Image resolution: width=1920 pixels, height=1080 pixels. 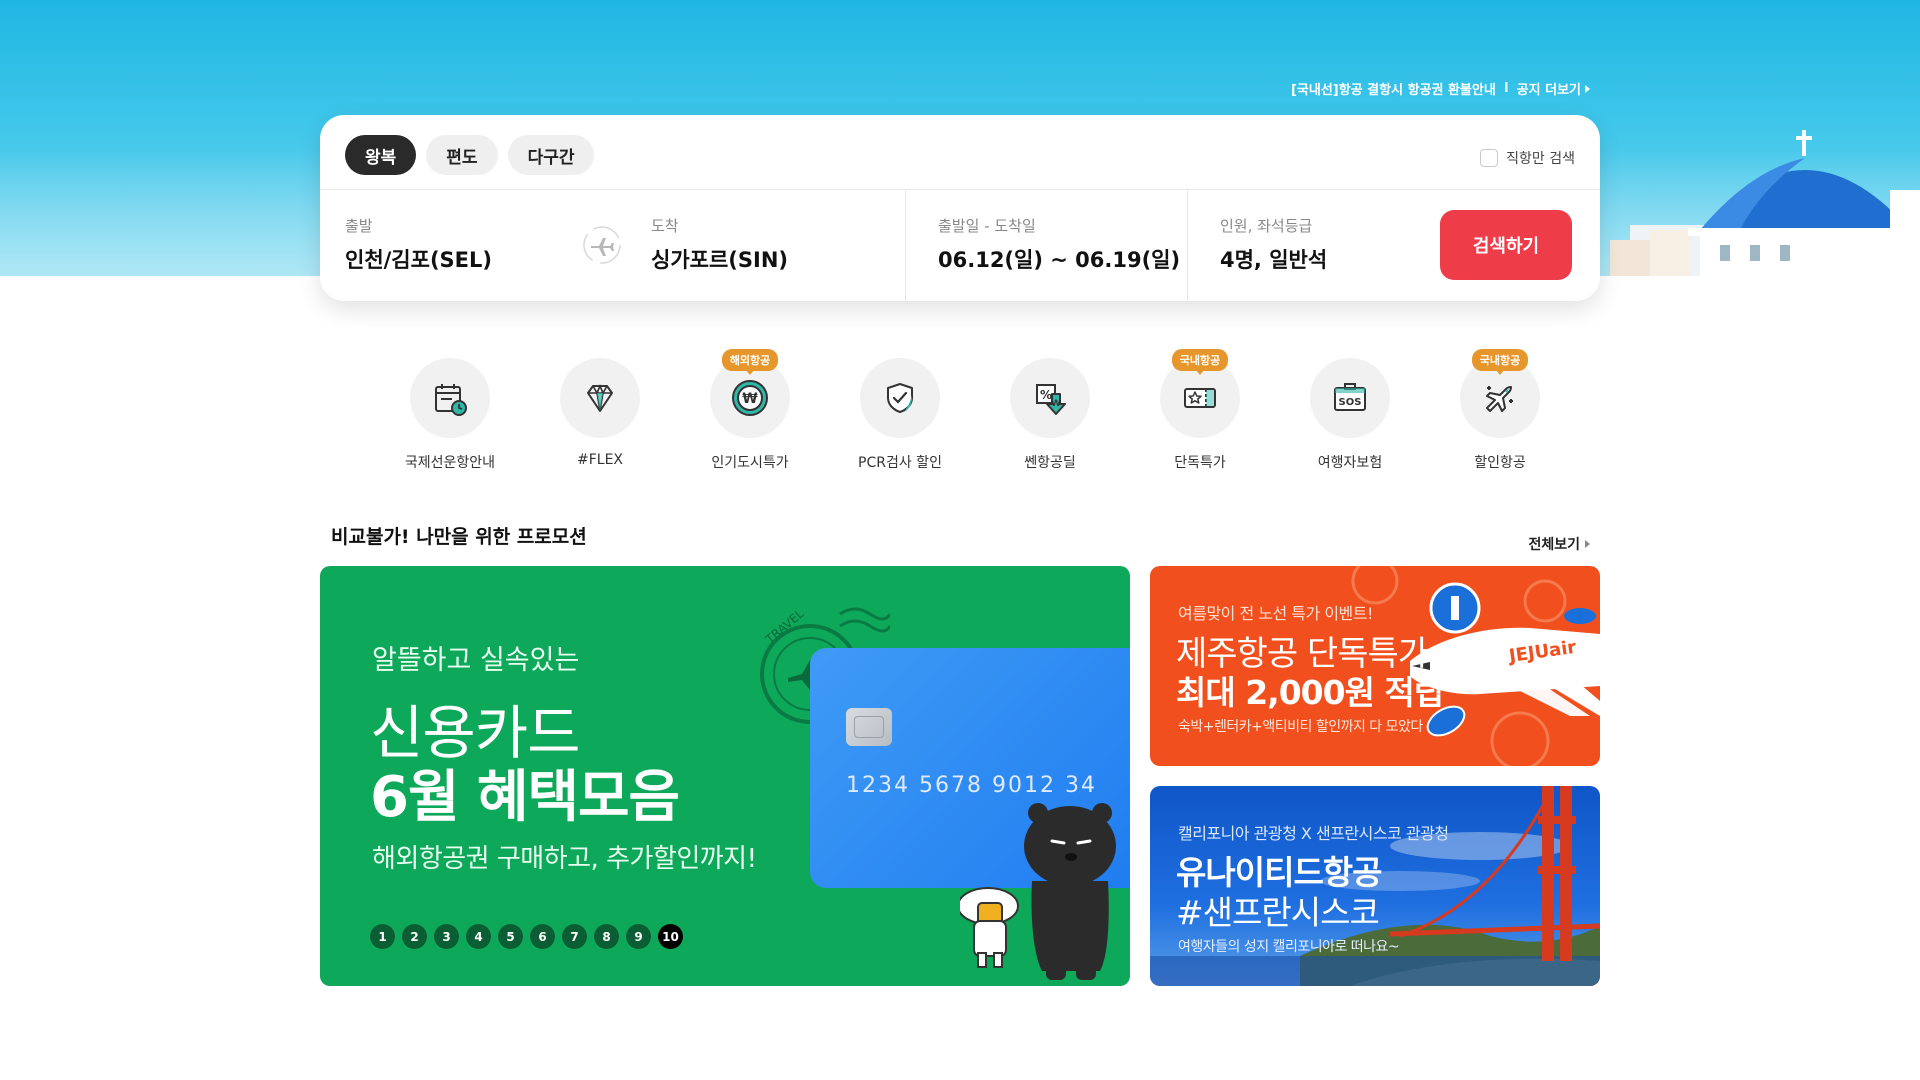 What do you see at coordinates (1289, 947) in the screenshot?
I see `banner-description: 여행자들의 성지 캘리포니아로 떠나요~` at bounding box center [1289, 947].